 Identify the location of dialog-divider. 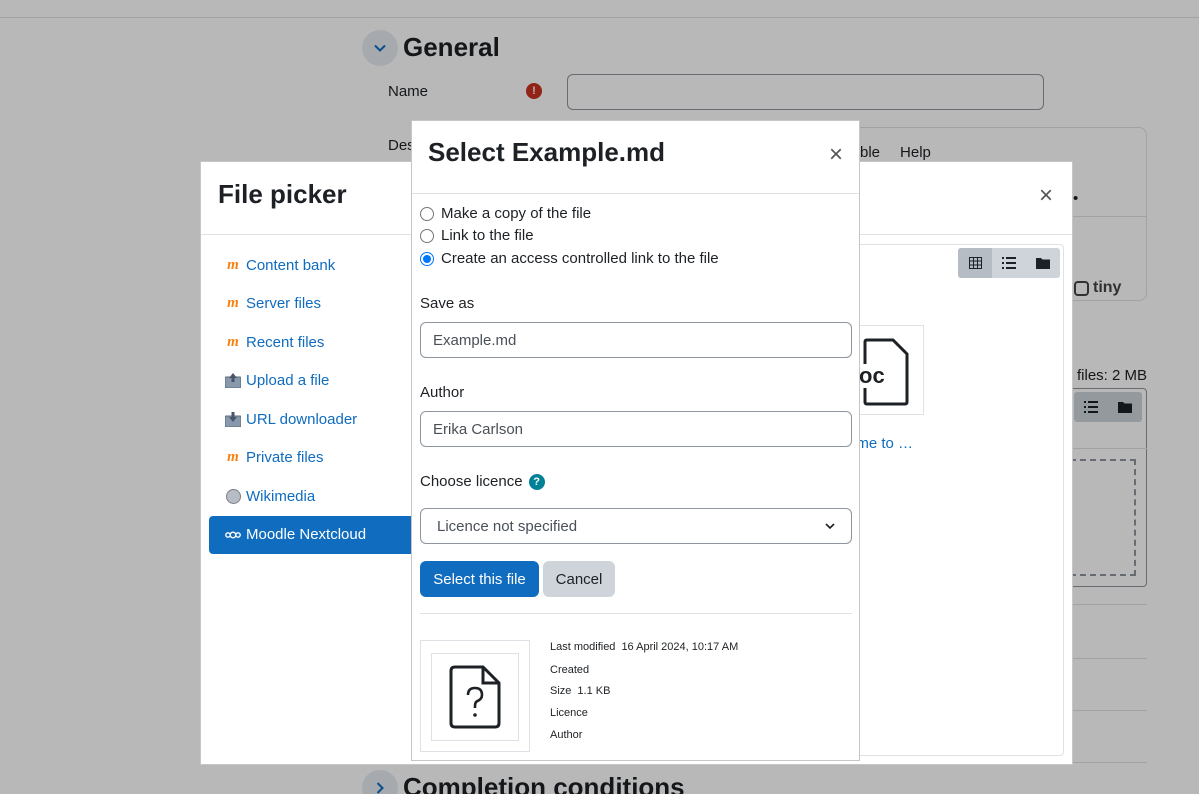
(636, 613).